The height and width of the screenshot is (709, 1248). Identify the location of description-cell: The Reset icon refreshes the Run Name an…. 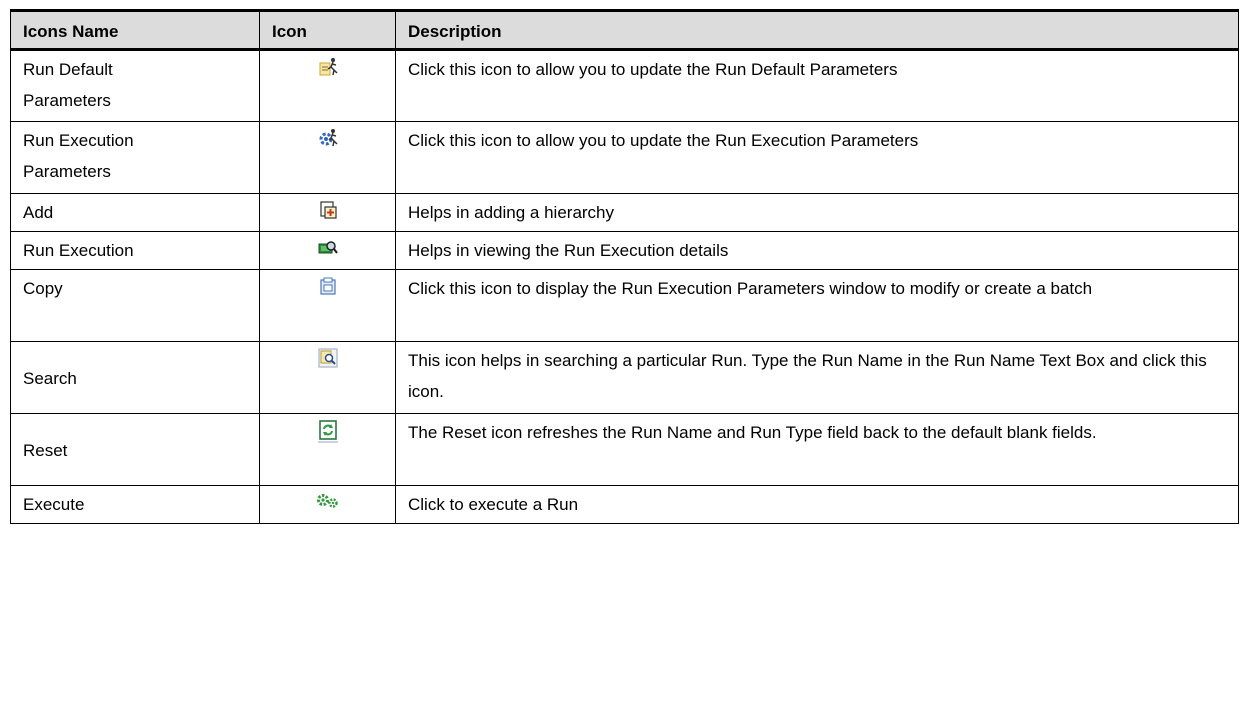
(817, 449).